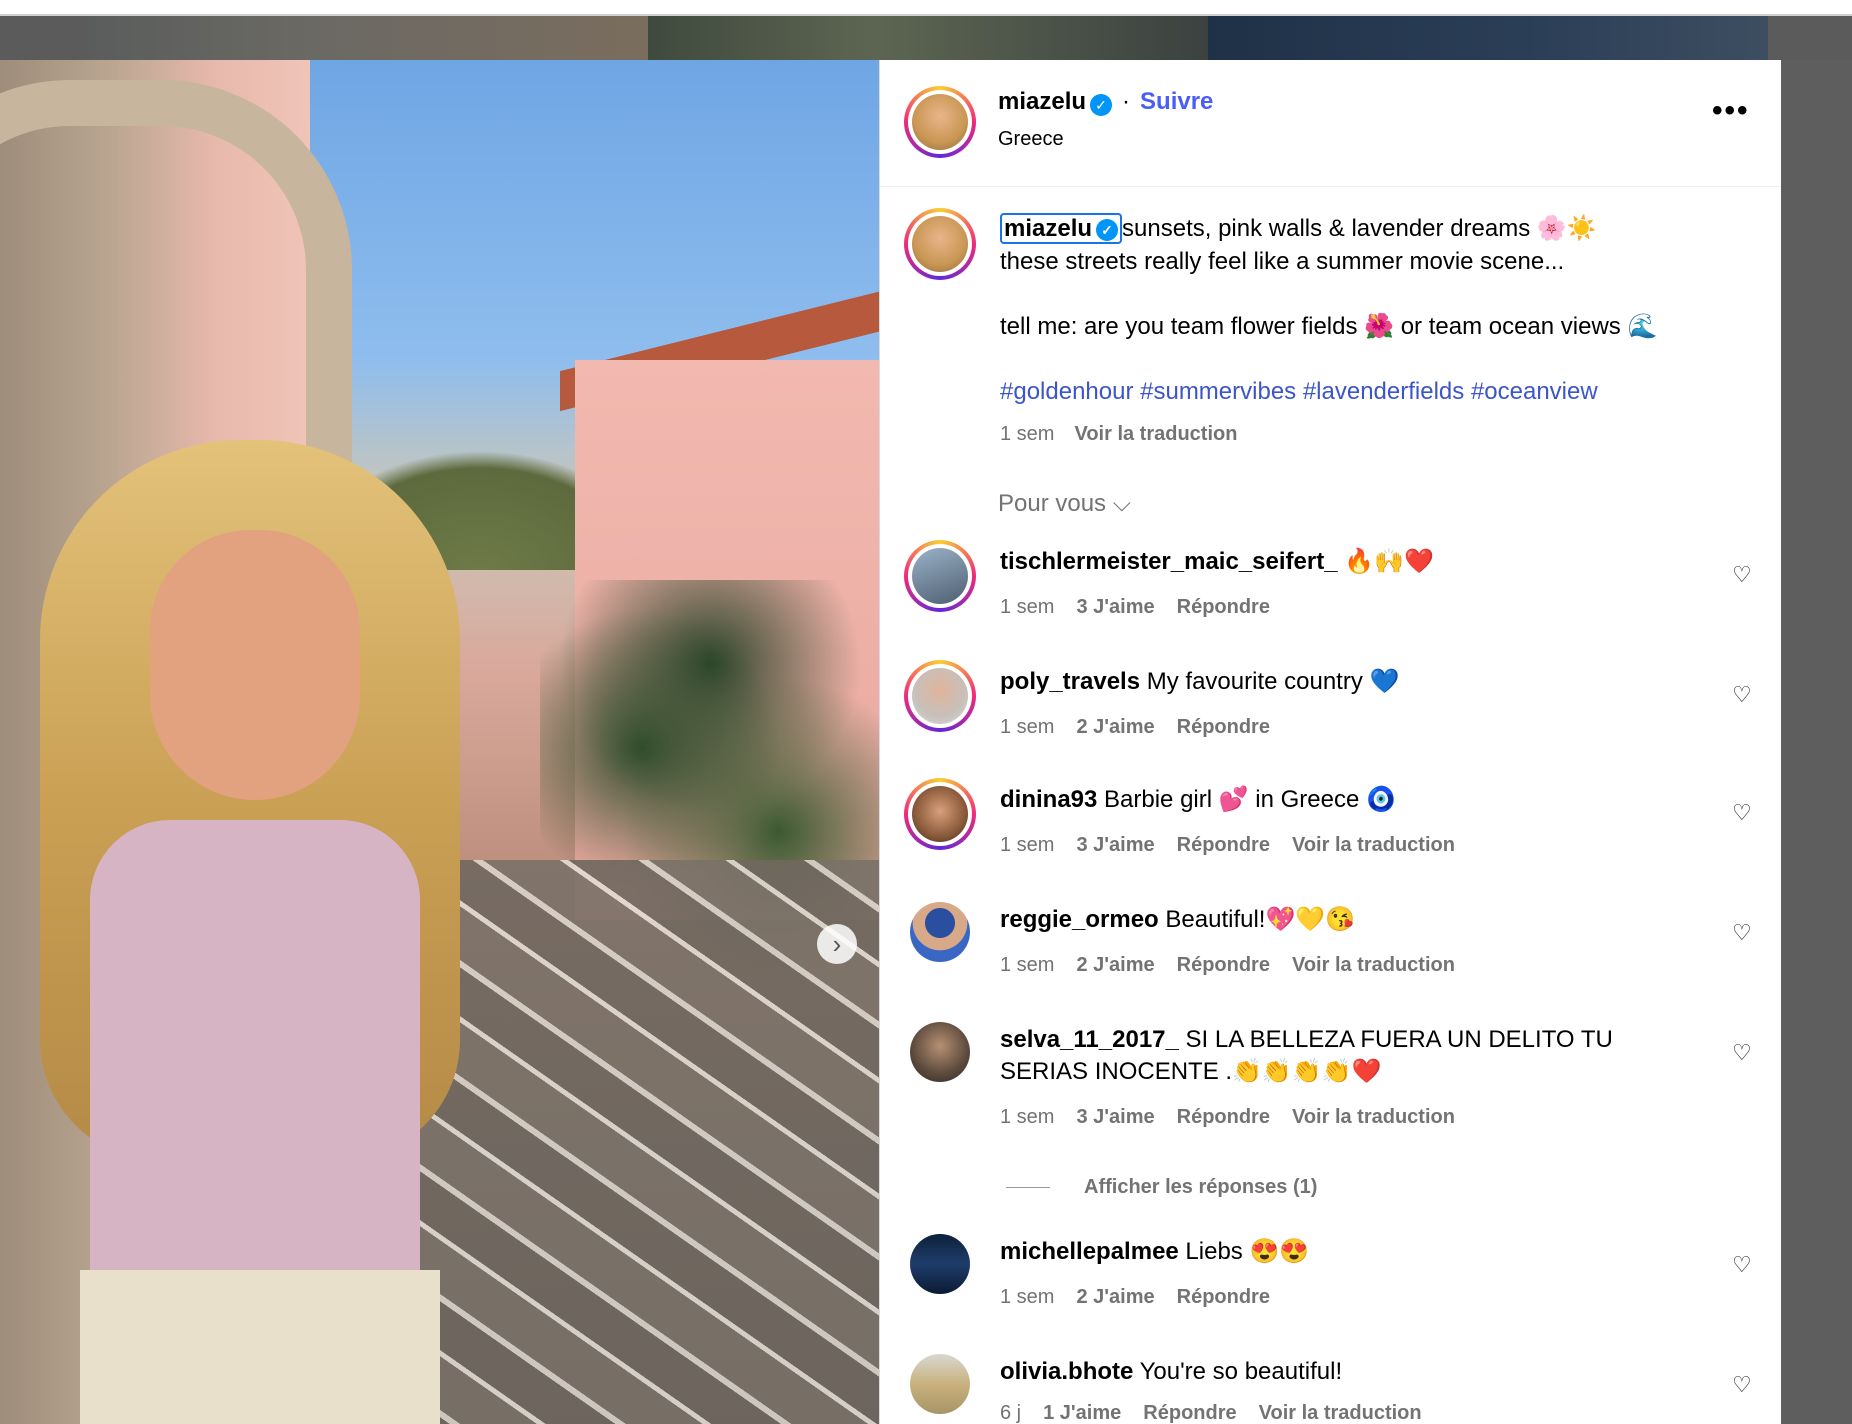  What do you see at coordinates (1082, 1413) in the screenshot?
I see `comment-likes: 1 J'aime` at bounding box center [1082, 1413].